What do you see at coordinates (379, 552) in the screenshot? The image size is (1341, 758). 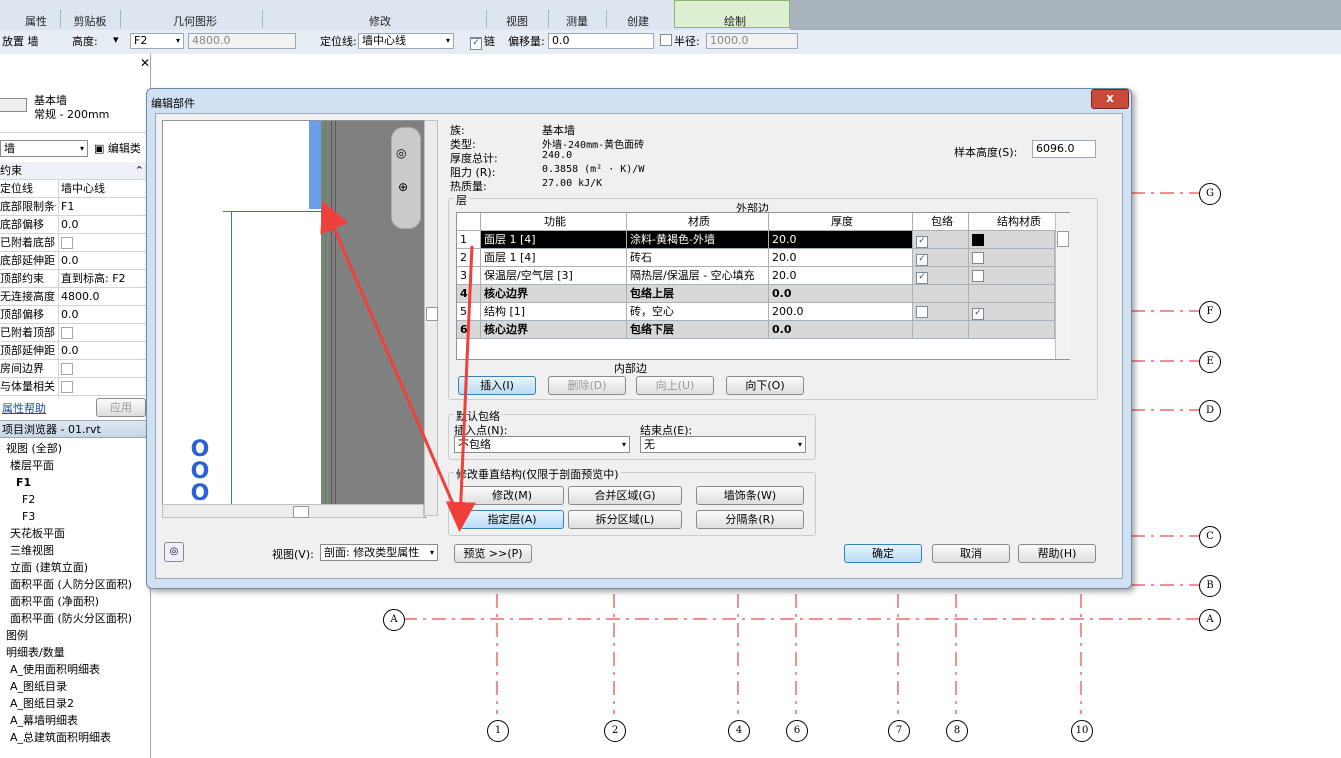 I see `view-select: 剖面: 修改类型属性 ▾` at bounding box center [379, 552].